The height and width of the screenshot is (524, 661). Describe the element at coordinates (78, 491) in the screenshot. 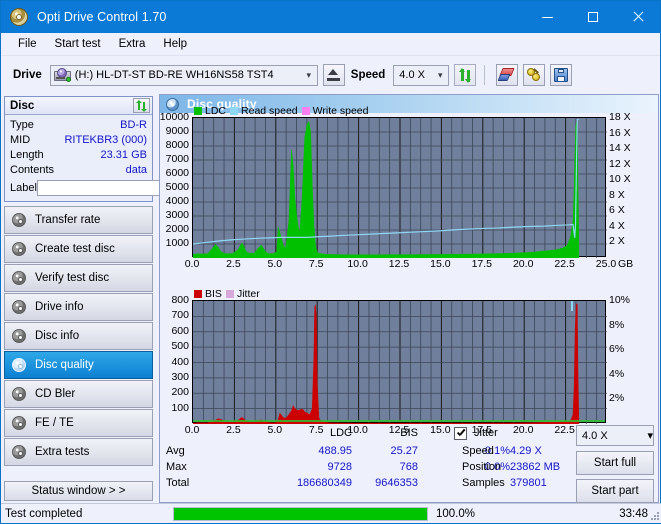

I see `status-window-button: Status window > >` at that location.